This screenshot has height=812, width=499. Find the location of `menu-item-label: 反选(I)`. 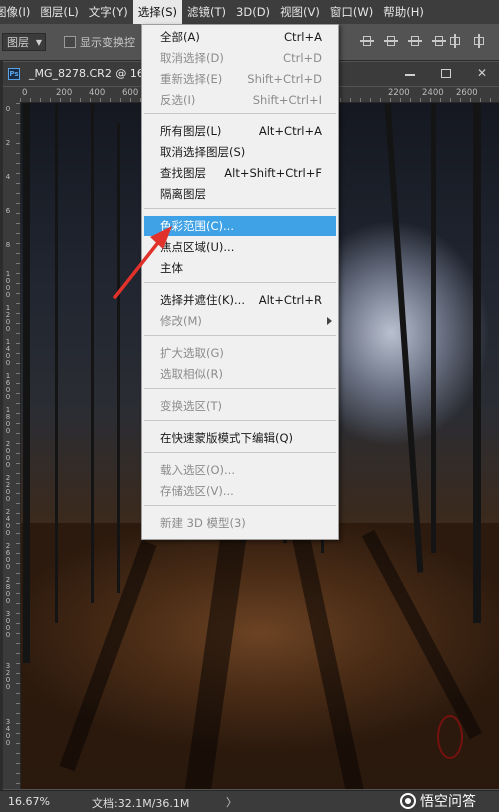

menu-item-label: 反选(I) is located at coordinates (178, 100).